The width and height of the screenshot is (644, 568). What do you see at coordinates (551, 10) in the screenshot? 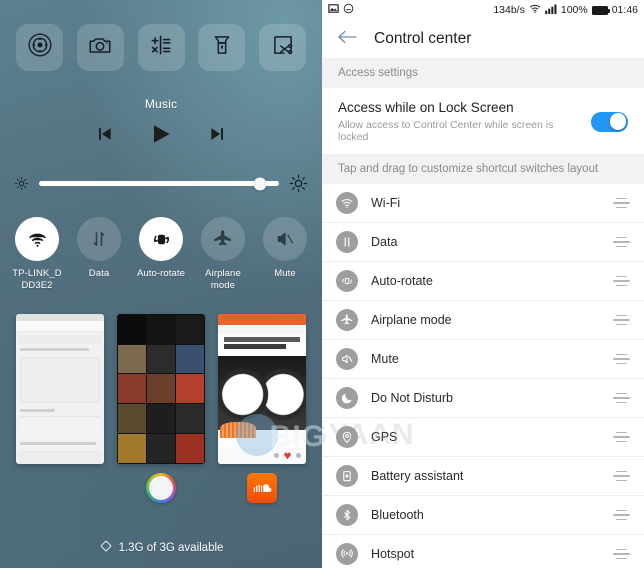
I see `signal-bars-icon` at bounding box center [551, 10].